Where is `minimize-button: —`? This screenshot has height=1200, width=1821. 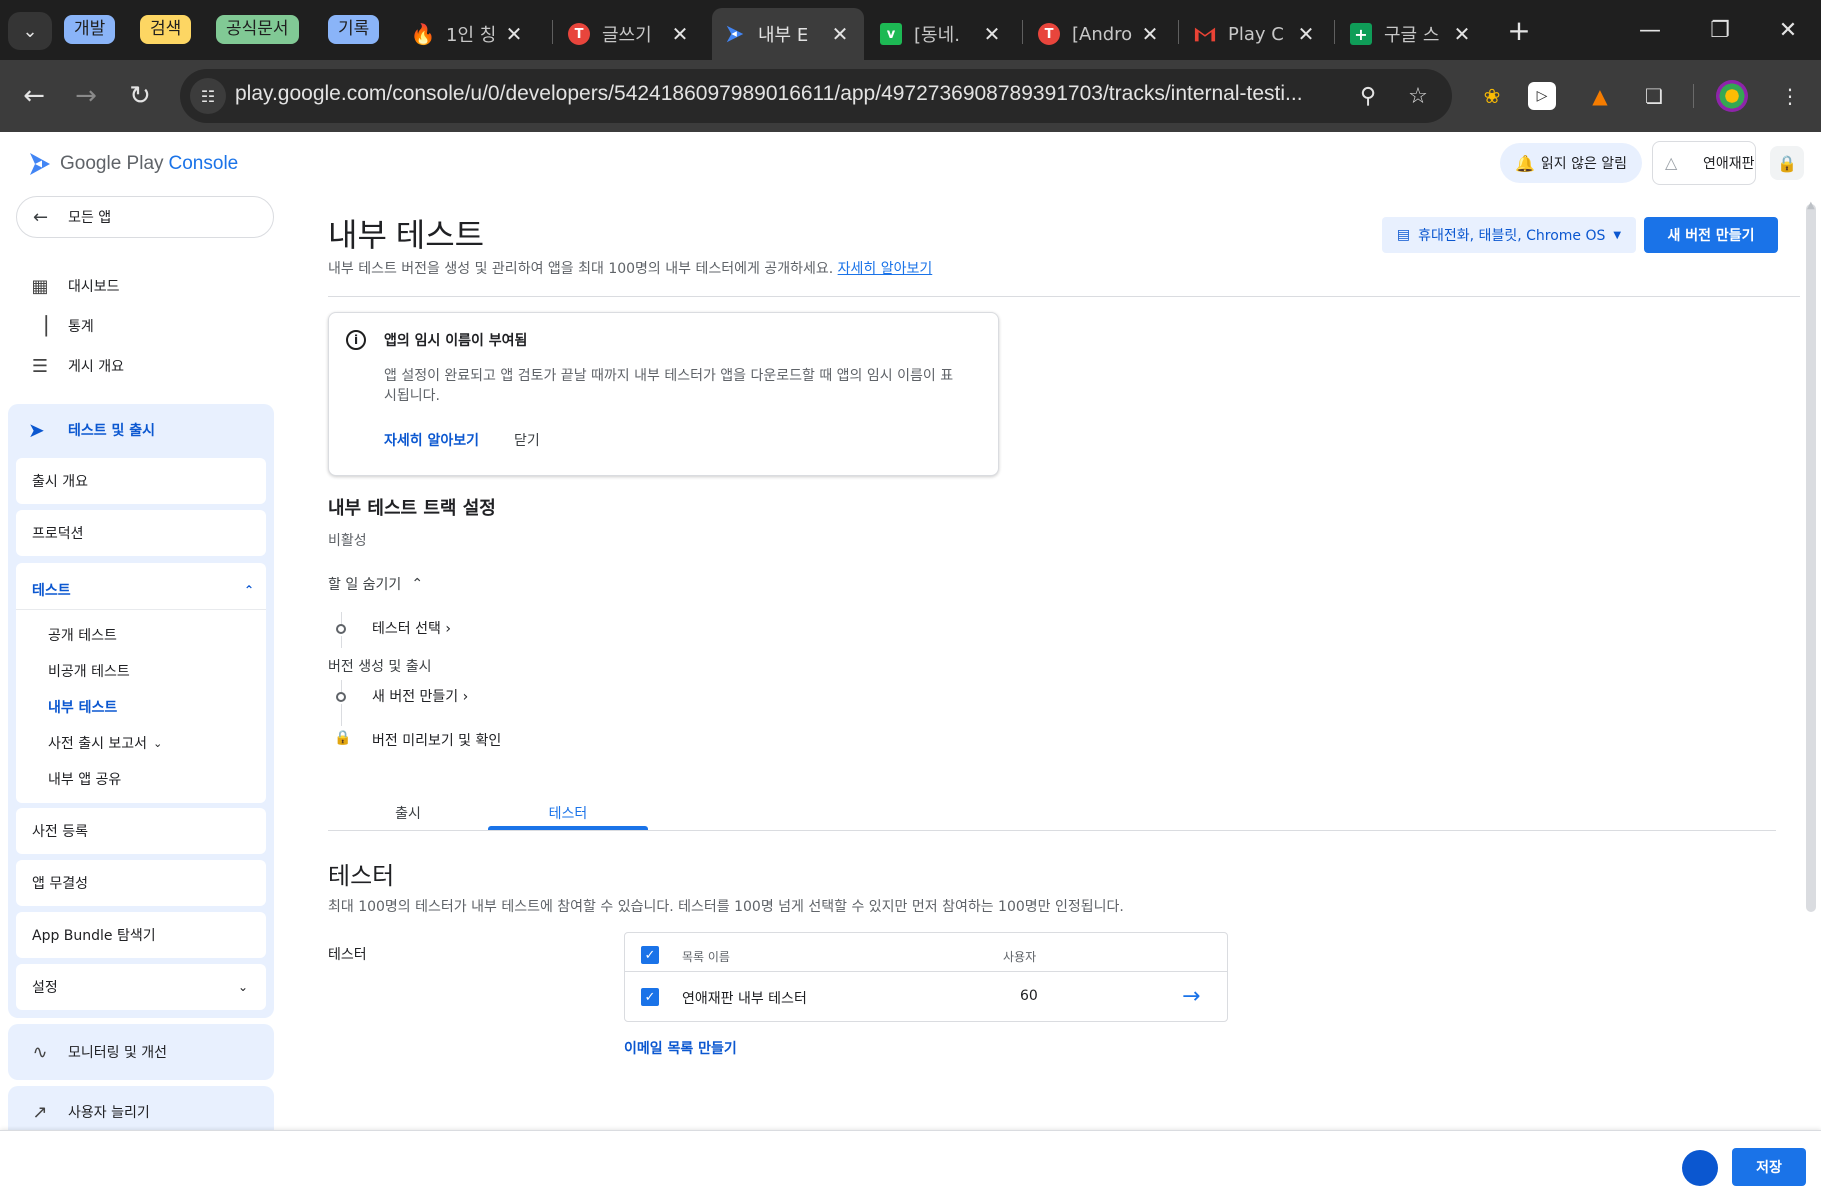
minimize-button: — is located at coordinates (1650, 30).